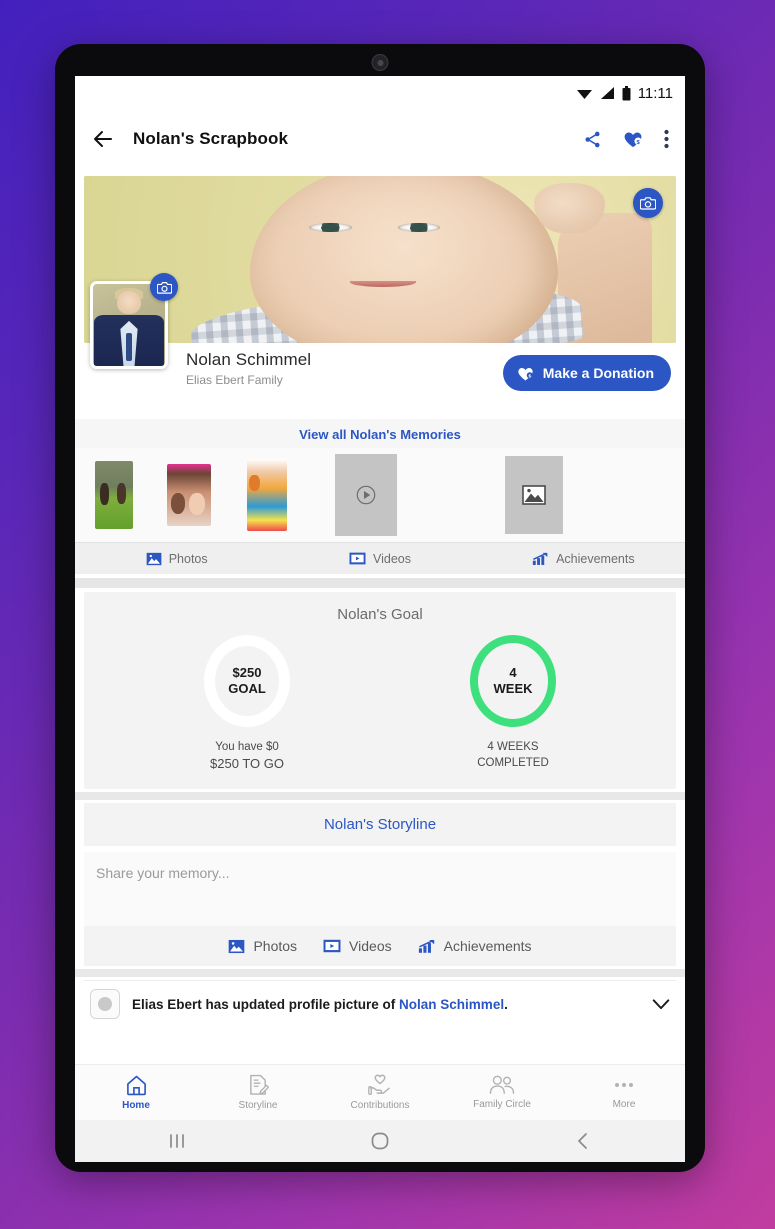 This screenshot has height=1229, width=775. I want to click on money-goal-caption-line2: $250 TO GO, so click(247, 764).